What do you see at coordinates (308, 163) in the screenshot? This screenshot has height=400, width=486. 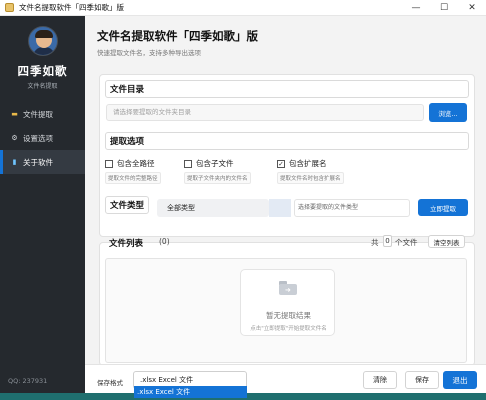 I see `option-label: 包含扩展名` at bounding box center [308, 163].